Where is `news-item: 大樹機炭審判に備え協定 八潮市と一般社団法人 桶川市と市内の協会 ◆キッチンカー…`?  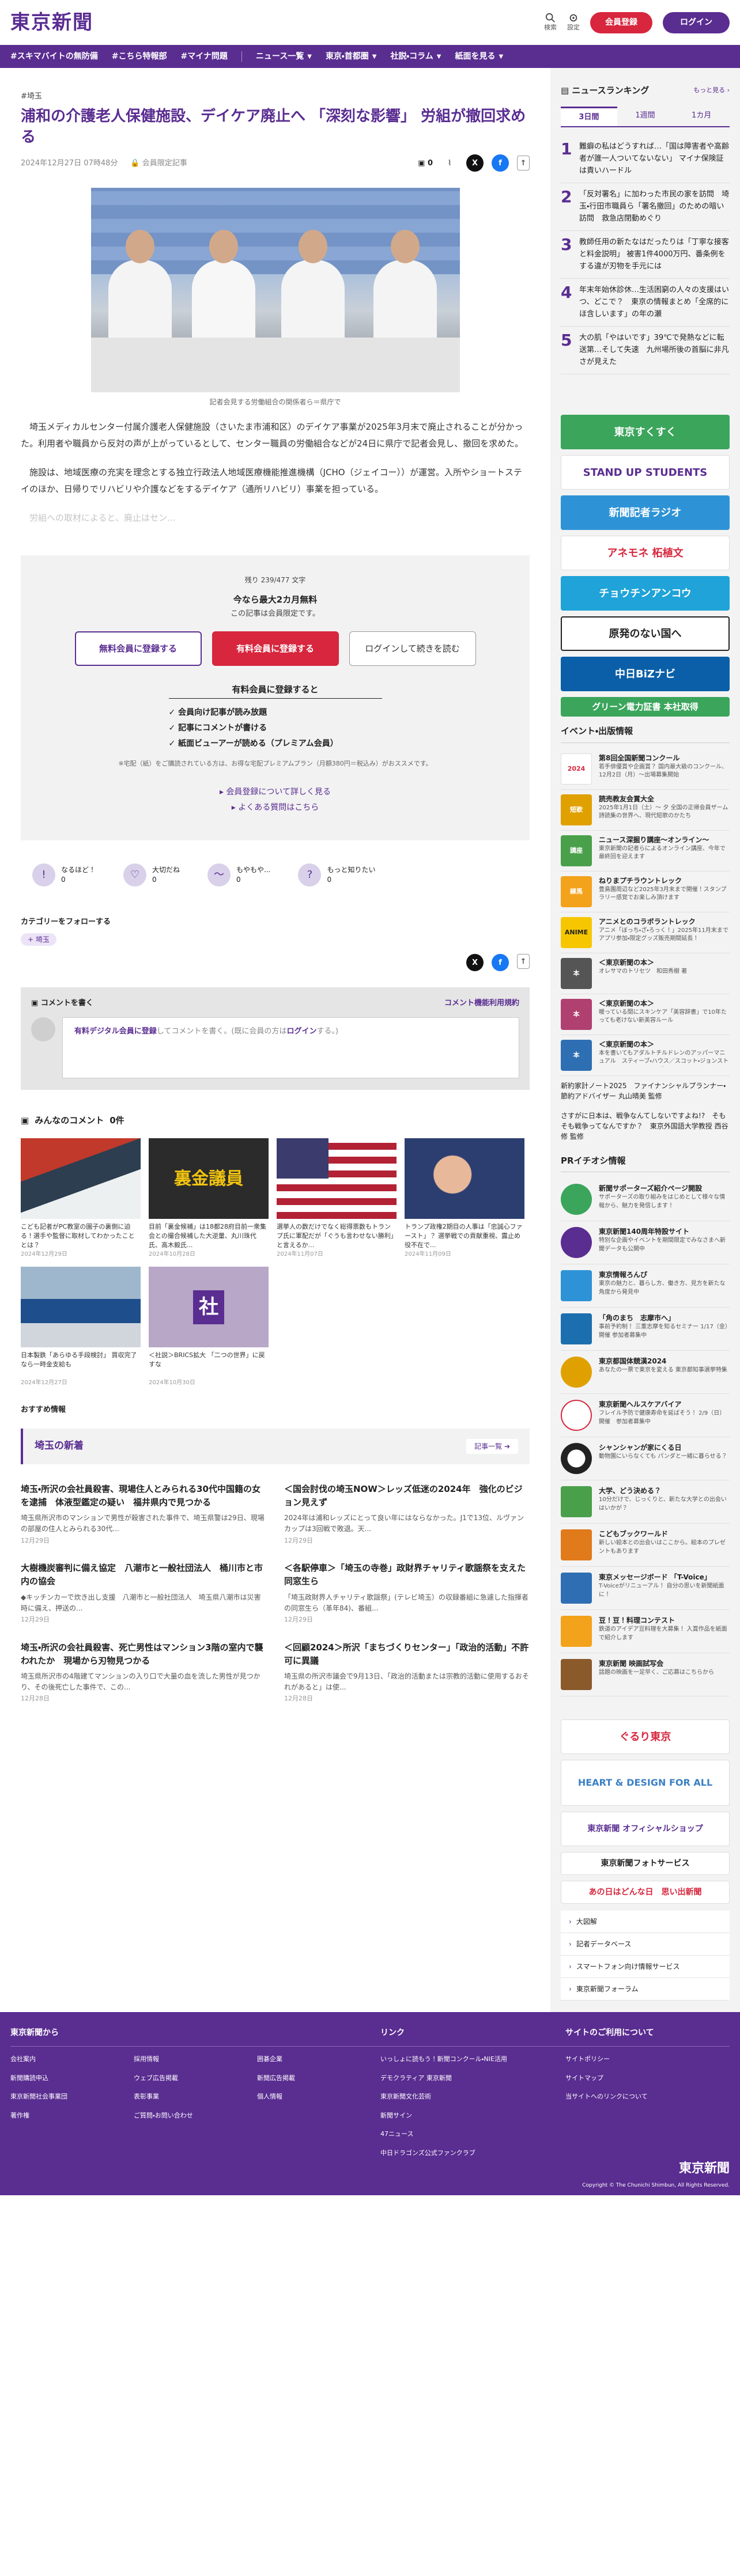
news-item: 大樹機炭審判に備え協定 八潮市と一般社団法人 桶川市と市内の協会 ◆キッチンカー… is located at coordinates (143, 1601).